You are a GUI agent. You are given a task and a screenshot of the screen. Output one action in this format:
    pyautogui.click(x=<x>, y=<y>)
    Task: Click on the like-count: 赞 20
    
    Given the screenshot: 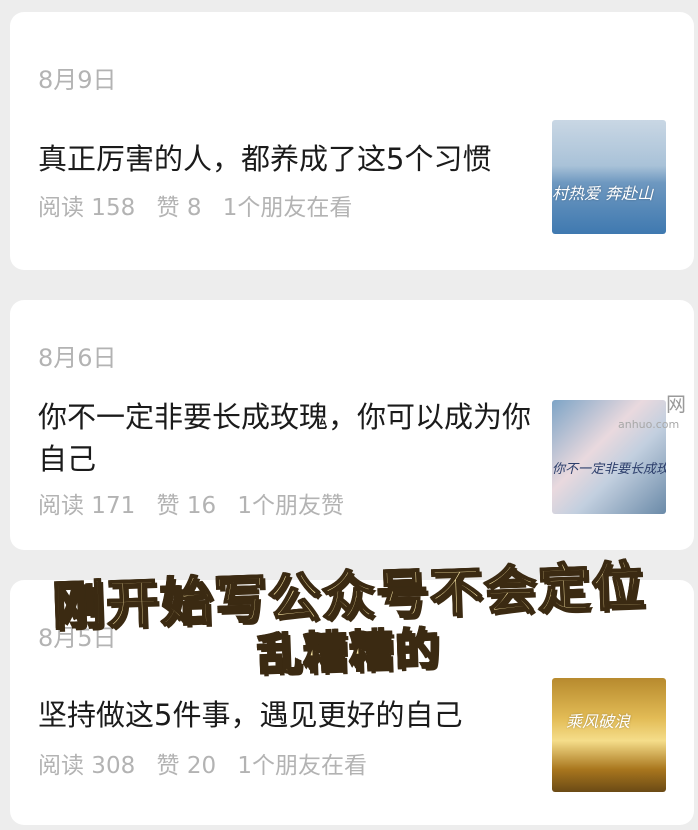 What is the action you would take?
    pyautogui.click(x=186, y=766)
    